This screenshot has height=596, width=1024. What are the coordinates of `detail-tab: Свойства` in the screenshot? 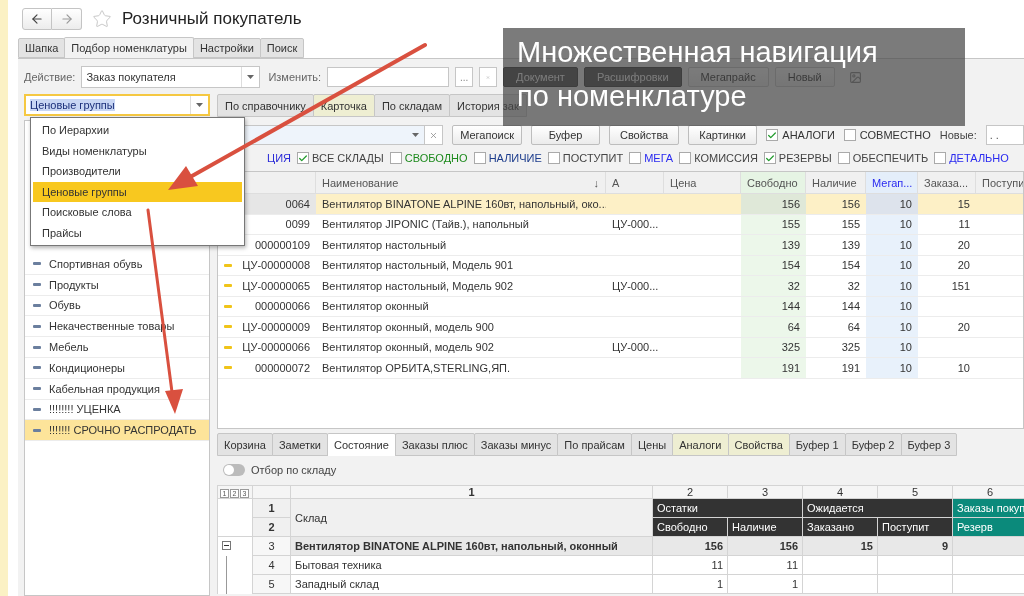 It's located at (758, 444).